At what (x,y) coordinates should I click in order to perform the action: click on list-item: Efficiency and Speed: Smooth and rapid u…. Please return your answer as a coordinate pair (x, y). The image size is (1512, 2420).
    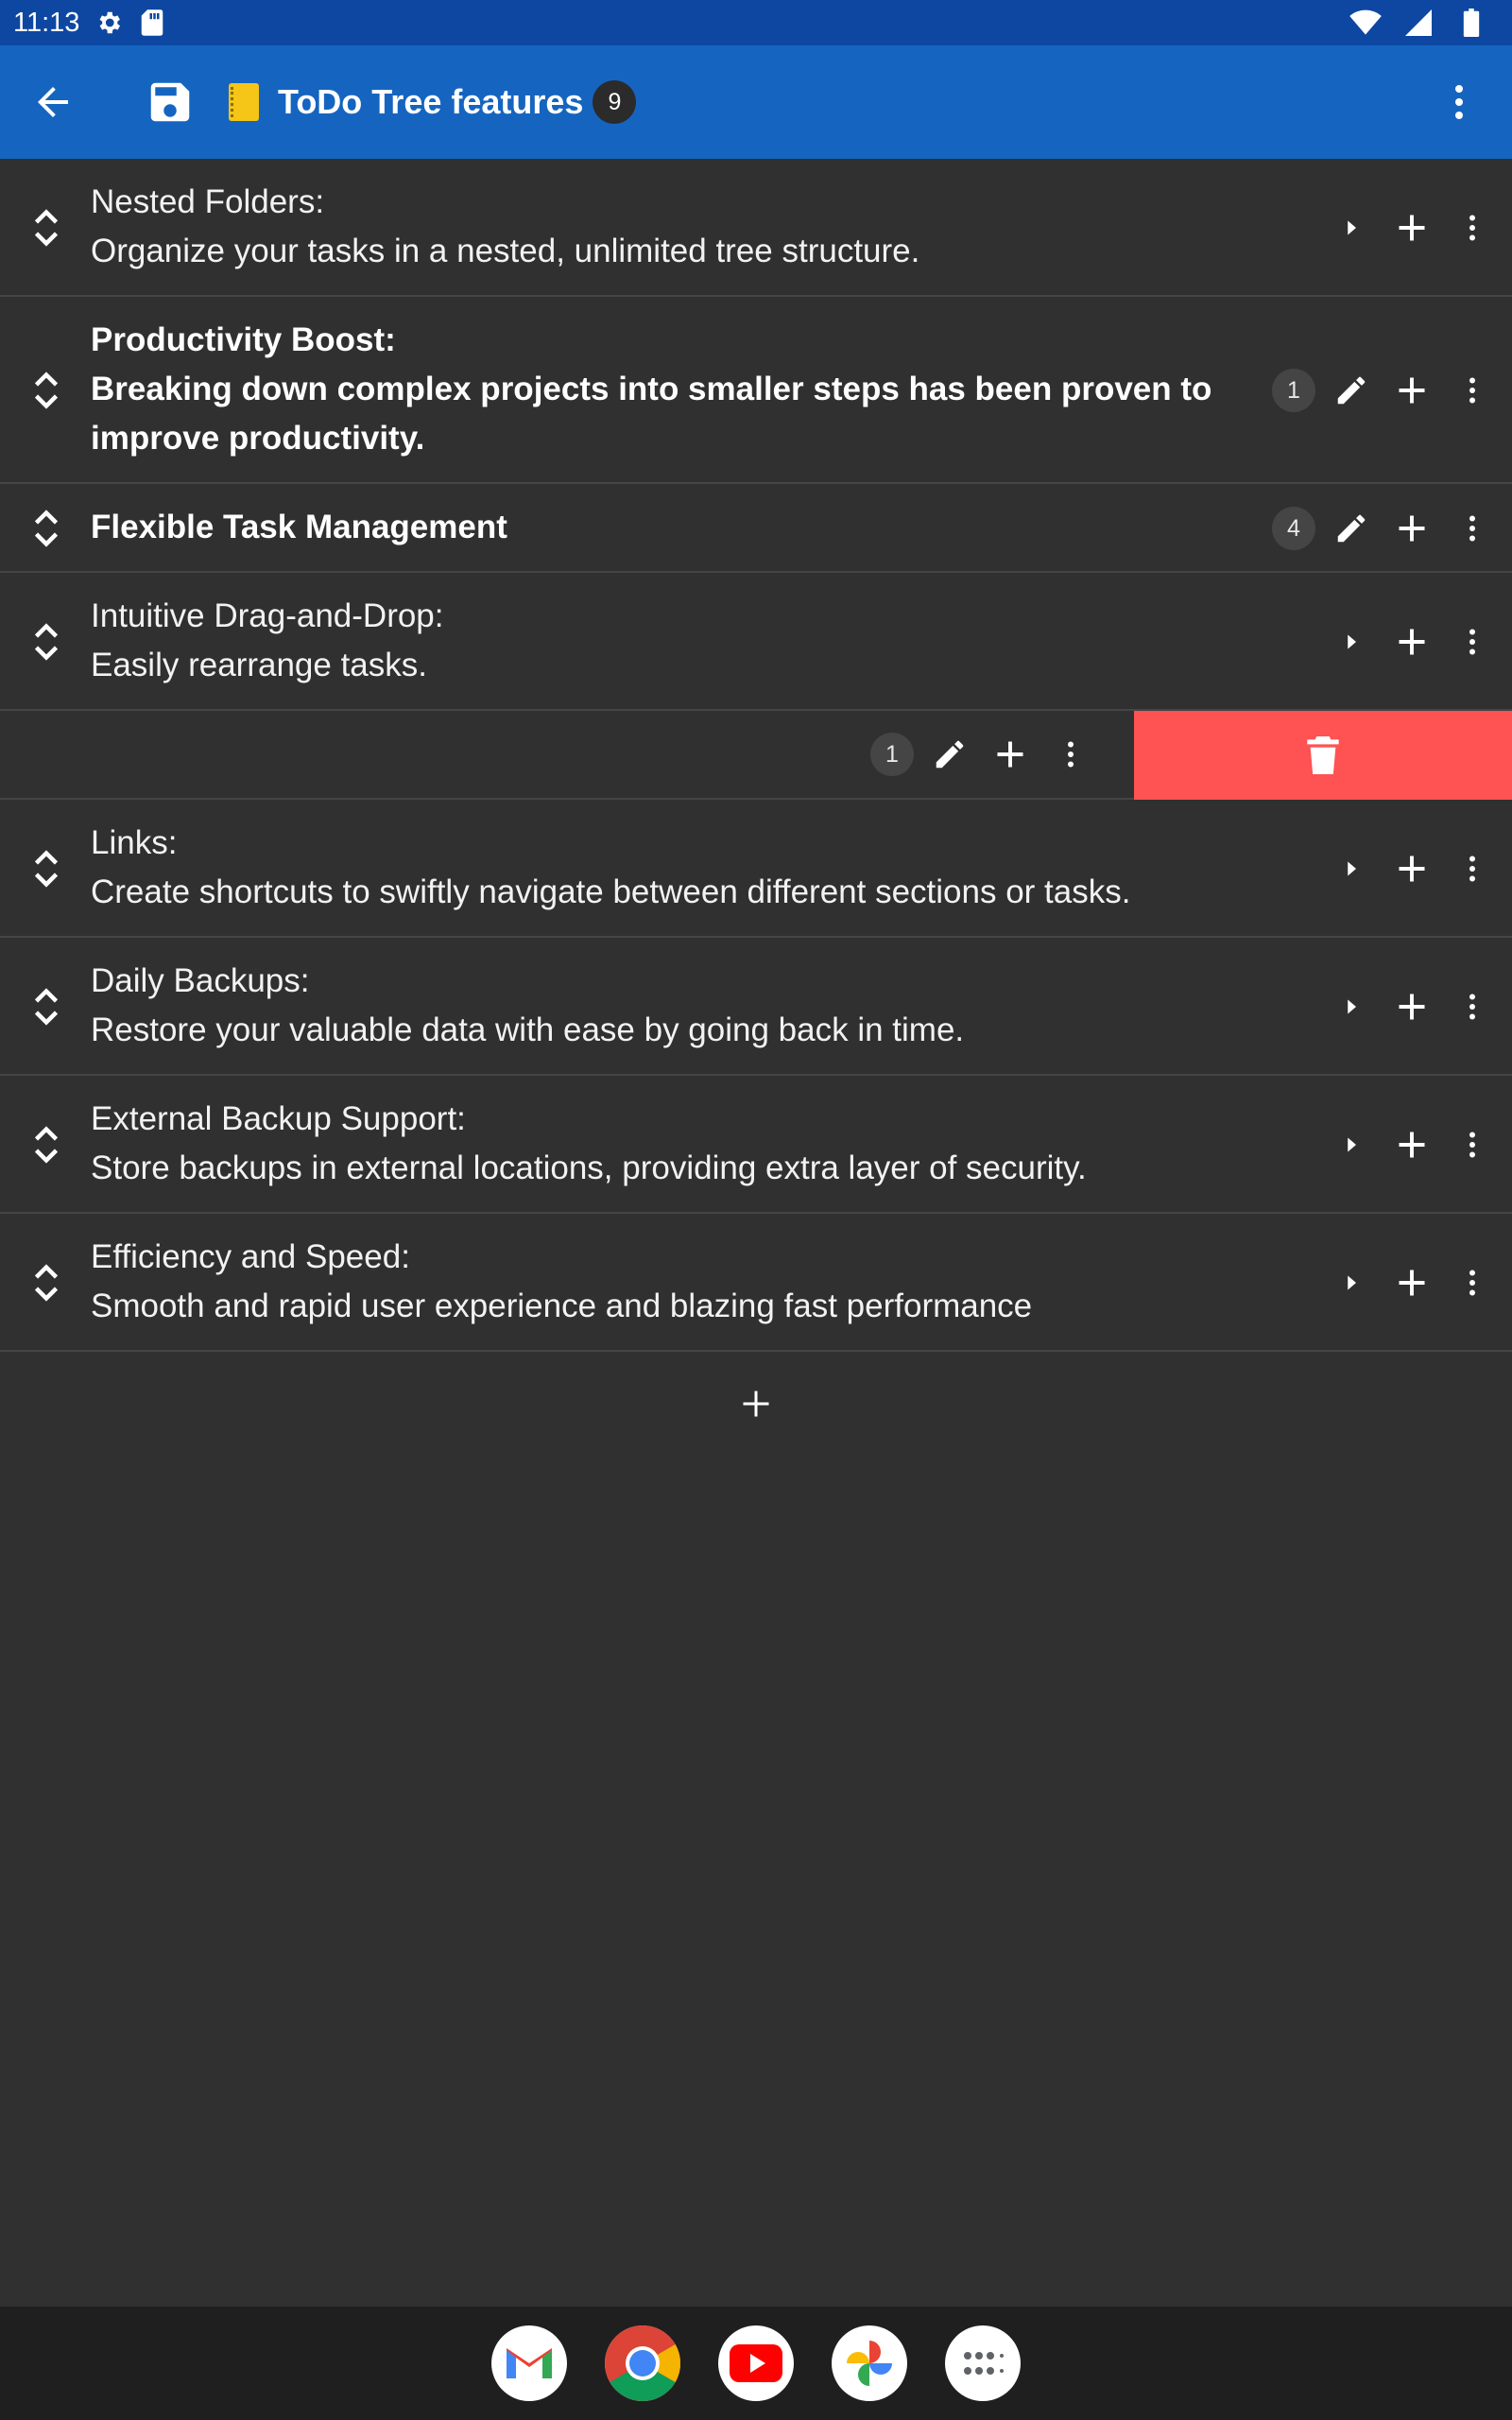
    Looking at the image, I should click on (756, 1283).